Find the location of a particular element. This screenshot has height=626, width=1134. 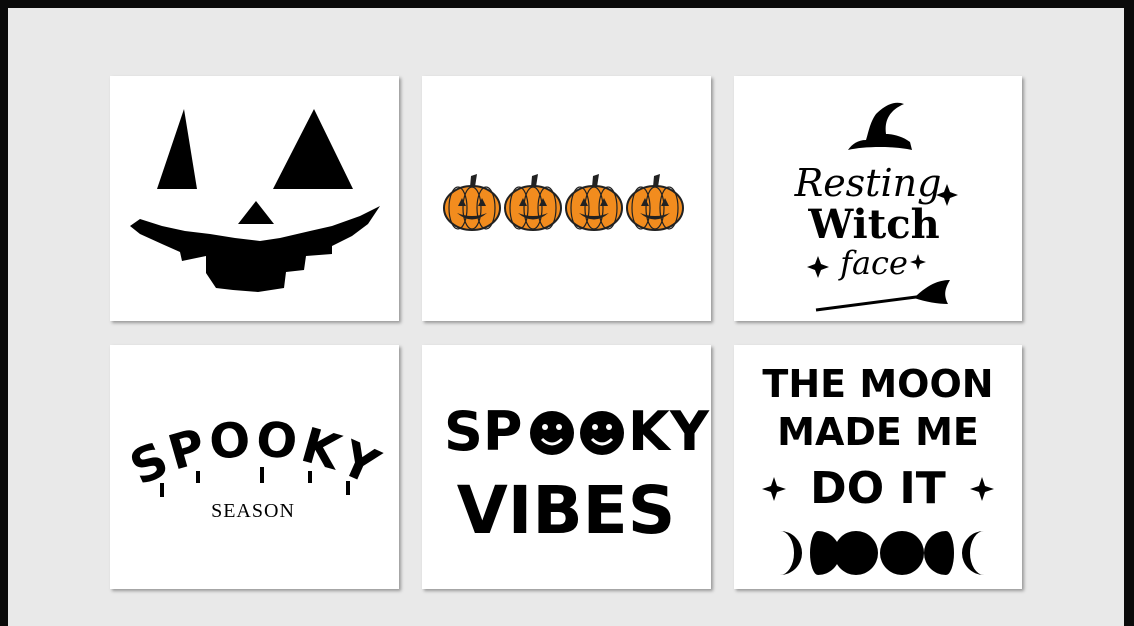

moon-made-me-graphic: THE MOON MADE ME DO IT is located at coordinates (878, 468).